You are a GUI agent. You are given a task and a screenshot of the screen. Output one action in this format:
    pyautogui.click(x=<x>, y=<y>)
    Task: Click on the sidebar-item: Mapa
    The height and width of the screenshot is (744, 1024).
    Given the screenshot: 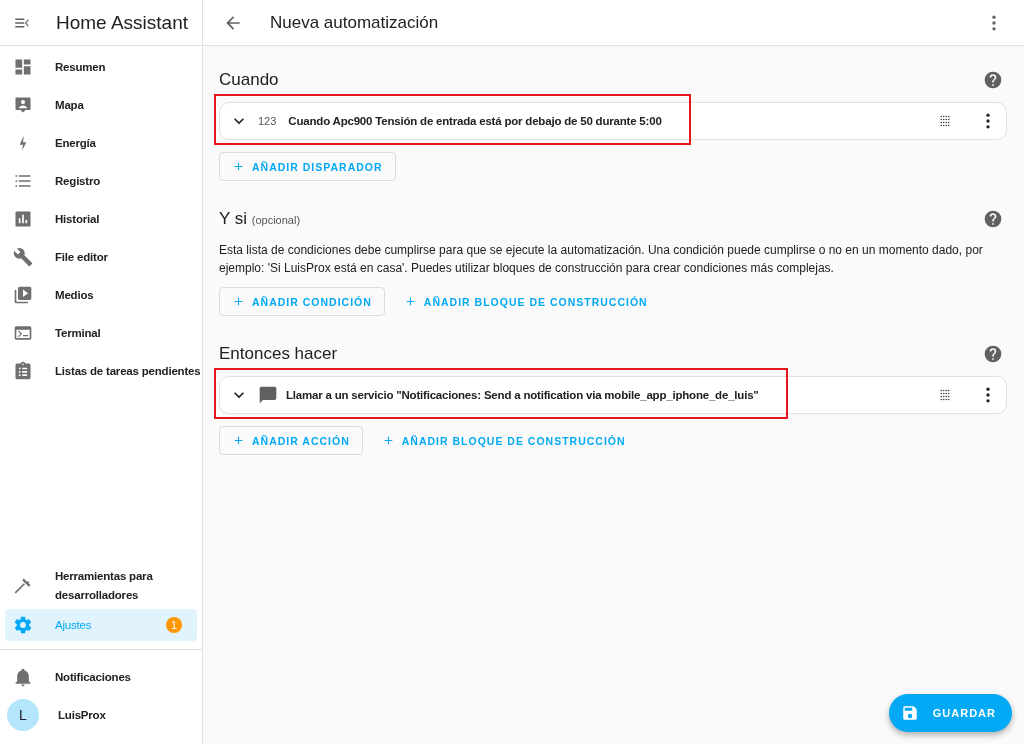 What is the action you would take?
    pyautogui.click(x=101, y=105)
    